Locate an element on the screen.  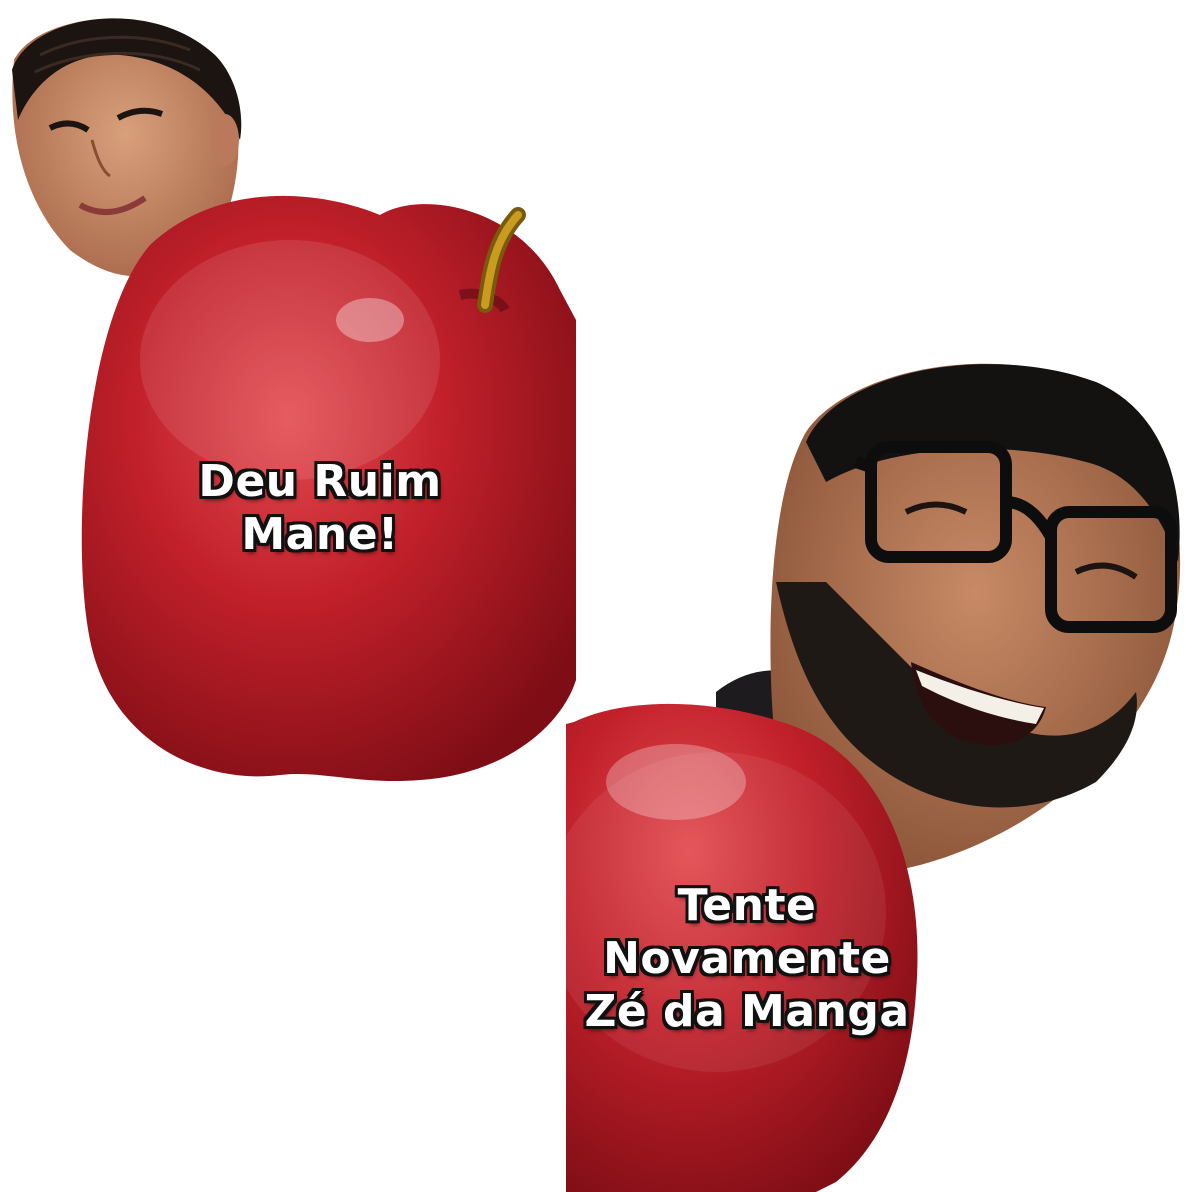
right-caption-line-2: Novamente is located at coordinates (747, 958).